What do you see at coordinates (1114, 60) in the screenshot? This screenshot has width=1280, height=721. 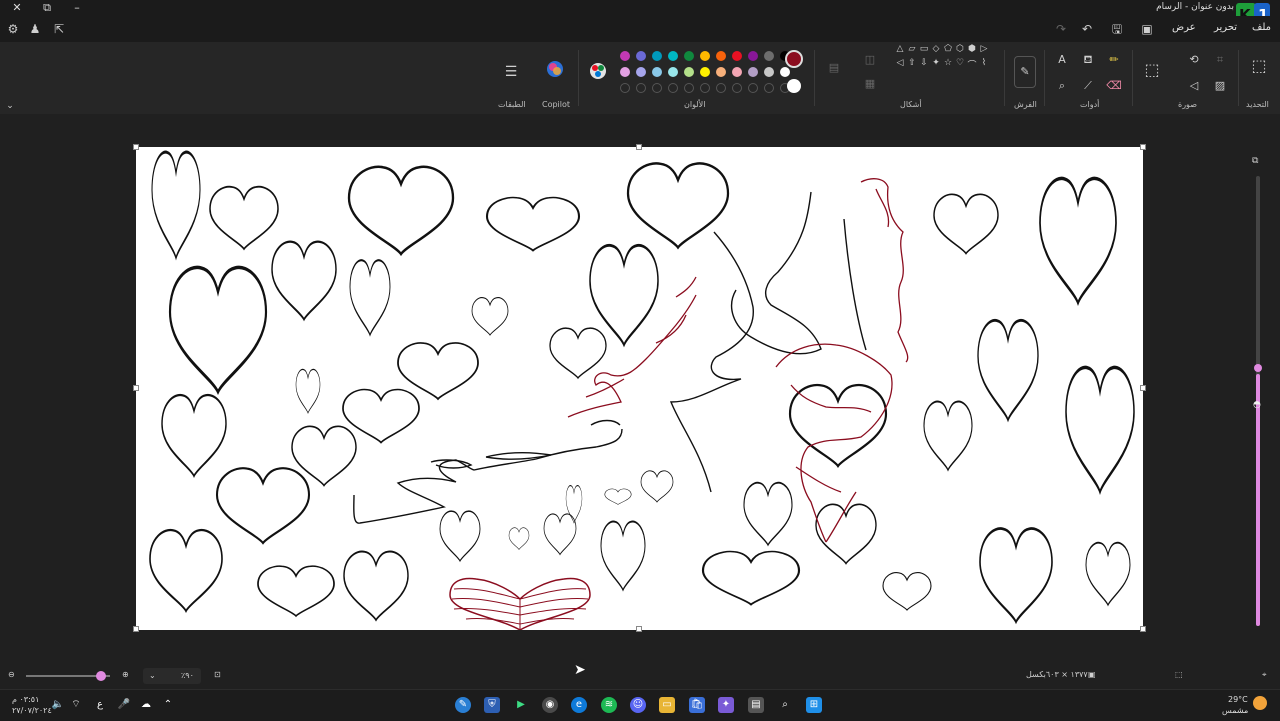 I see `pencil-icon: ✏` at bounding box center [1114, 60].